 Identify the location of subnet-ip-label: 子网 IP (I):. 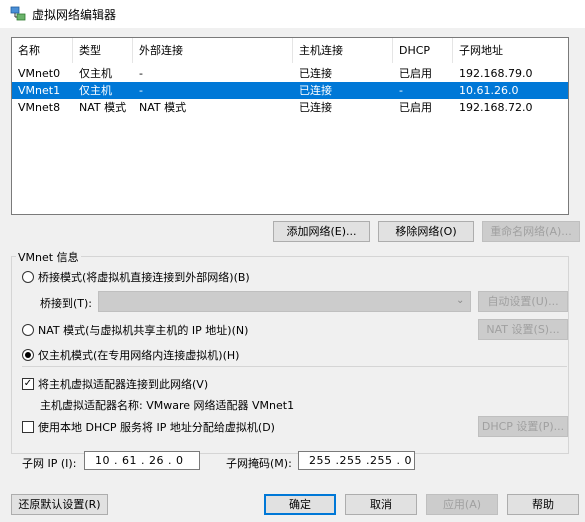
(49, 463).